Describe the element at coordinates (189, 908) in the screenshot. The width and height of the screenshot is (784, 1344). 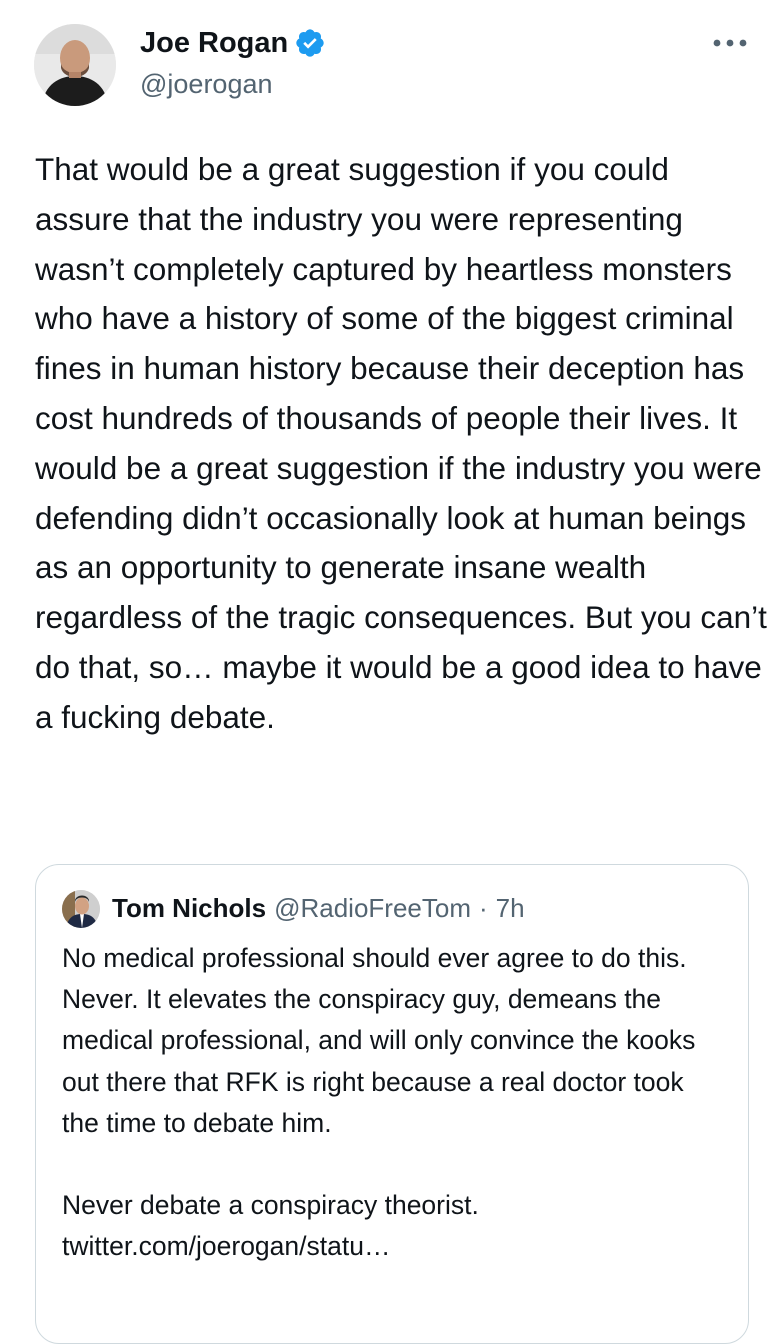
I see `quoted-author-name: Tom Nichols` at that location.